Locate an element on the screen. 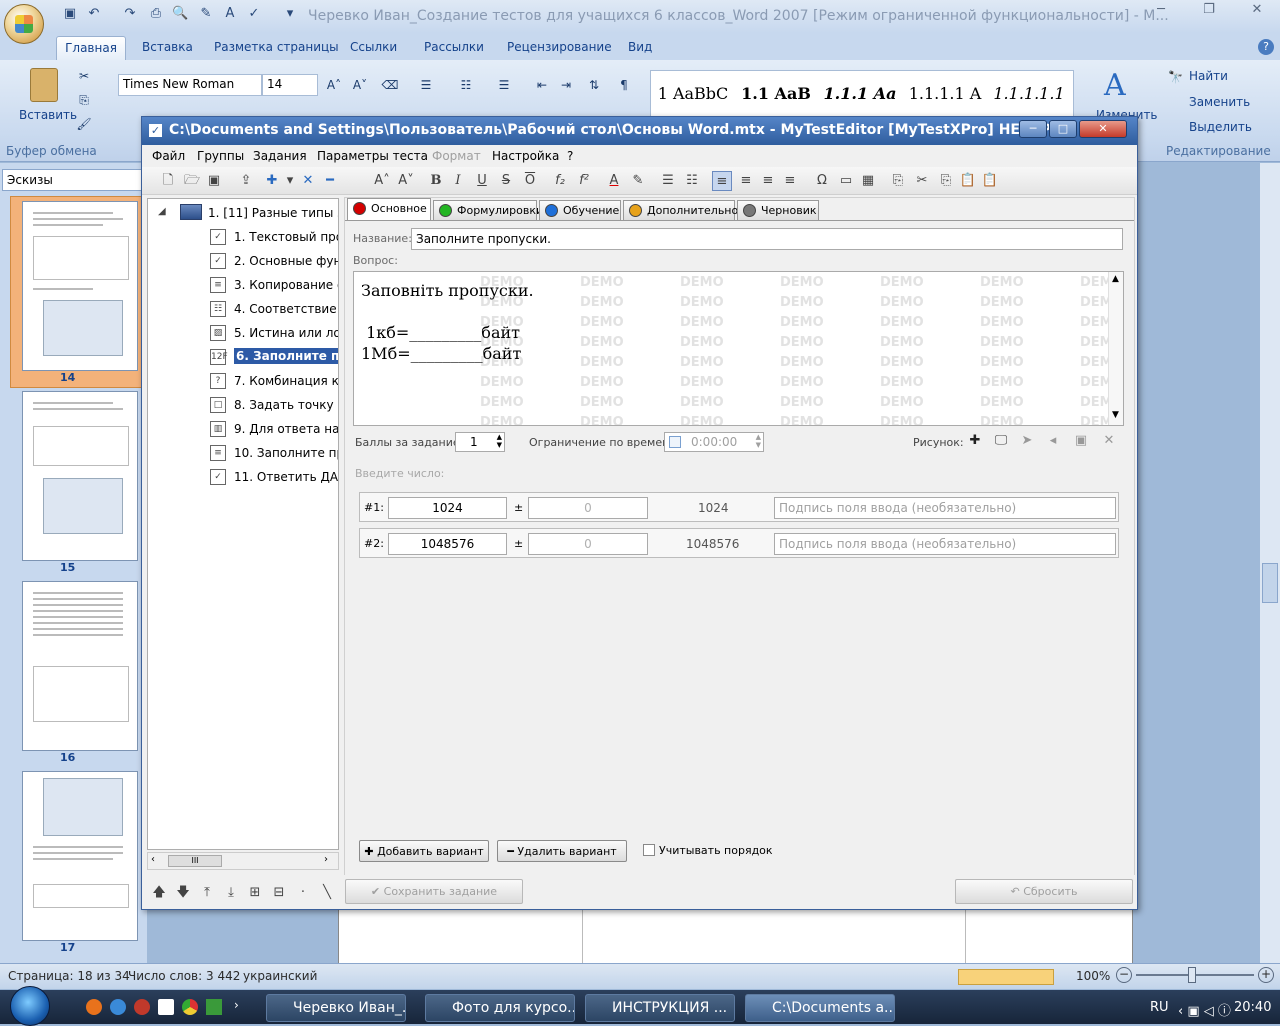 This screenshot has width=1280, height=1026. paste-icon is located at coordinates (44, 85).